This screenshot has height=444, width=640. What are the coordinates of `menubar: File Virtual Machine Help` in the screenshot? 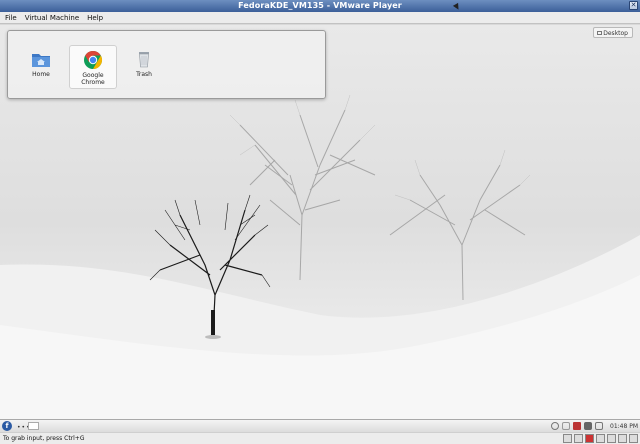 It's located at (320, 18).